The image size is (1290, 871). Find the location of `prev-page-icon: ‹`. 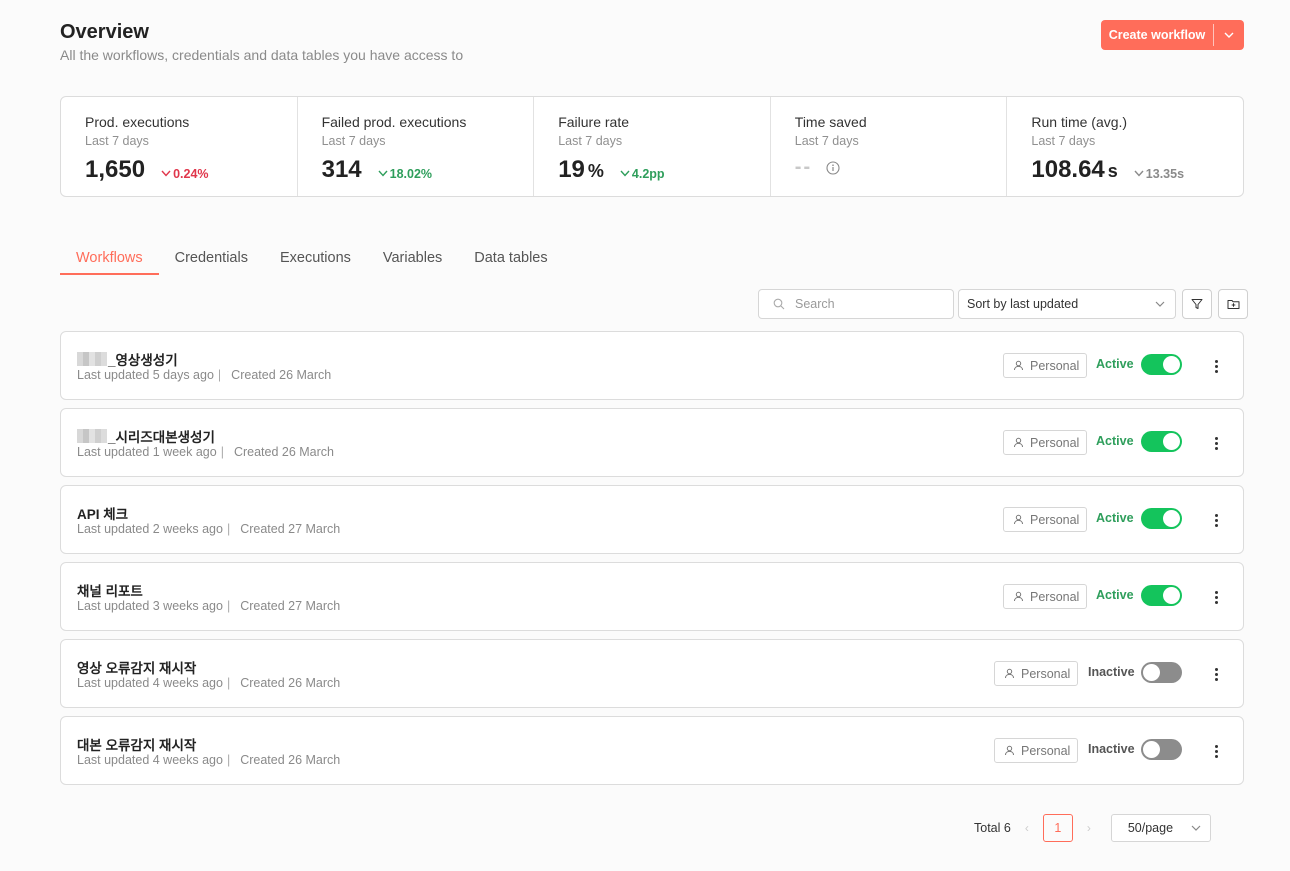

prev-page-icon: ‹ is located at coordinates (1027, 828).